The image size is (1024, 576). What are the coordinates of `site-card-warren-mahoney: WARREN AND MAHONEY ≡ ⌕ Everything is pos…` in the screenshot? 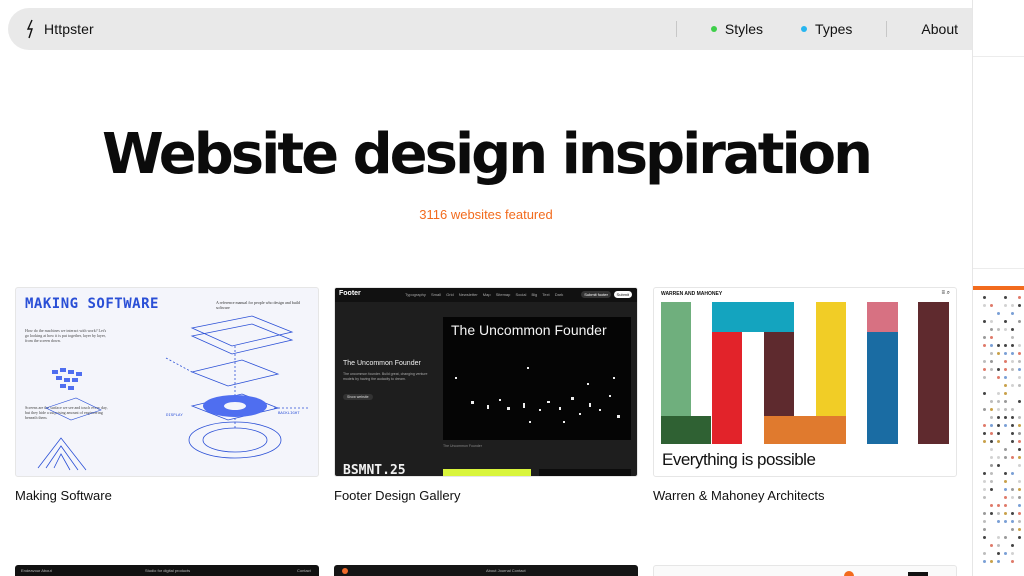 It's located at (805, 395).